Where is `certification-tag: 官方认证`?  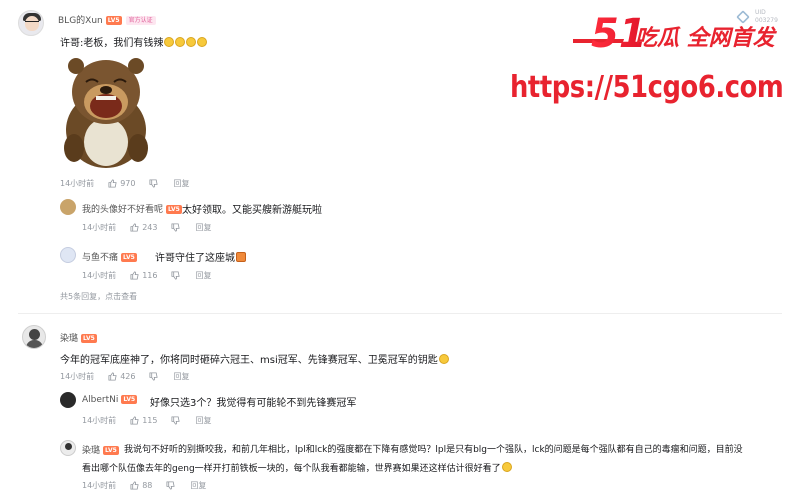
certification-tag: 官方认证 is located at coordinates (140, 20).